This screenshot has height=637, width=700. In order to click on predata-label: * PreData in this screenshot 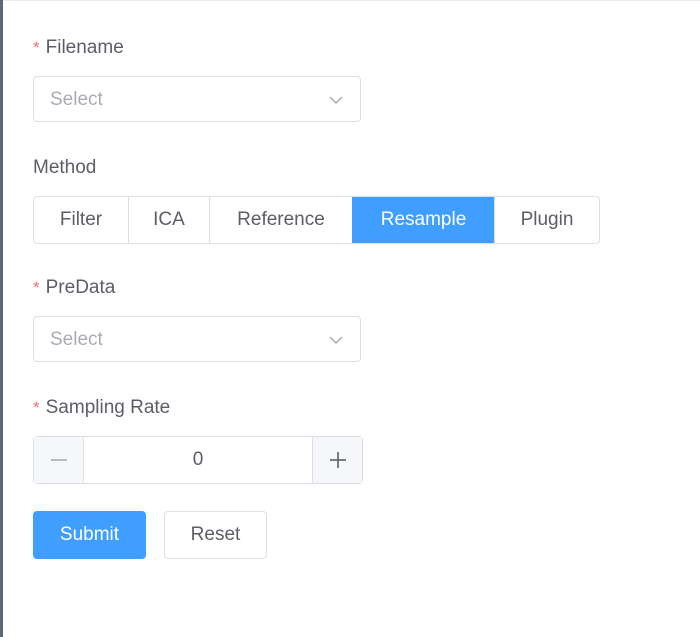, I will do `click(74, 288)`.